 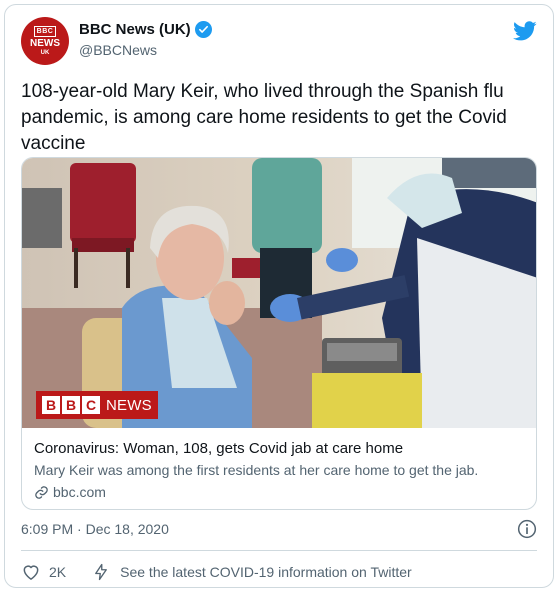 I want to click on divider, so click(x=279, y=550).